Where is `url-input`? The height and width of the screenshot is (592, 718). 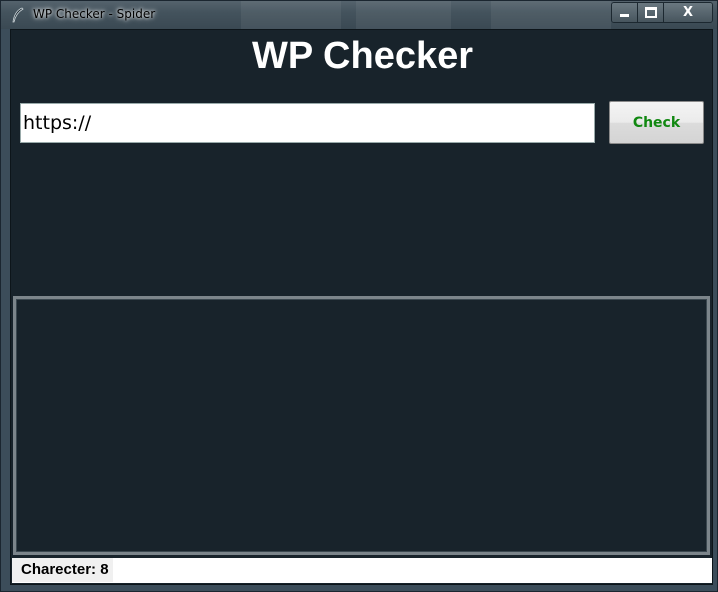 url-input is located at coordinates (307, 123).